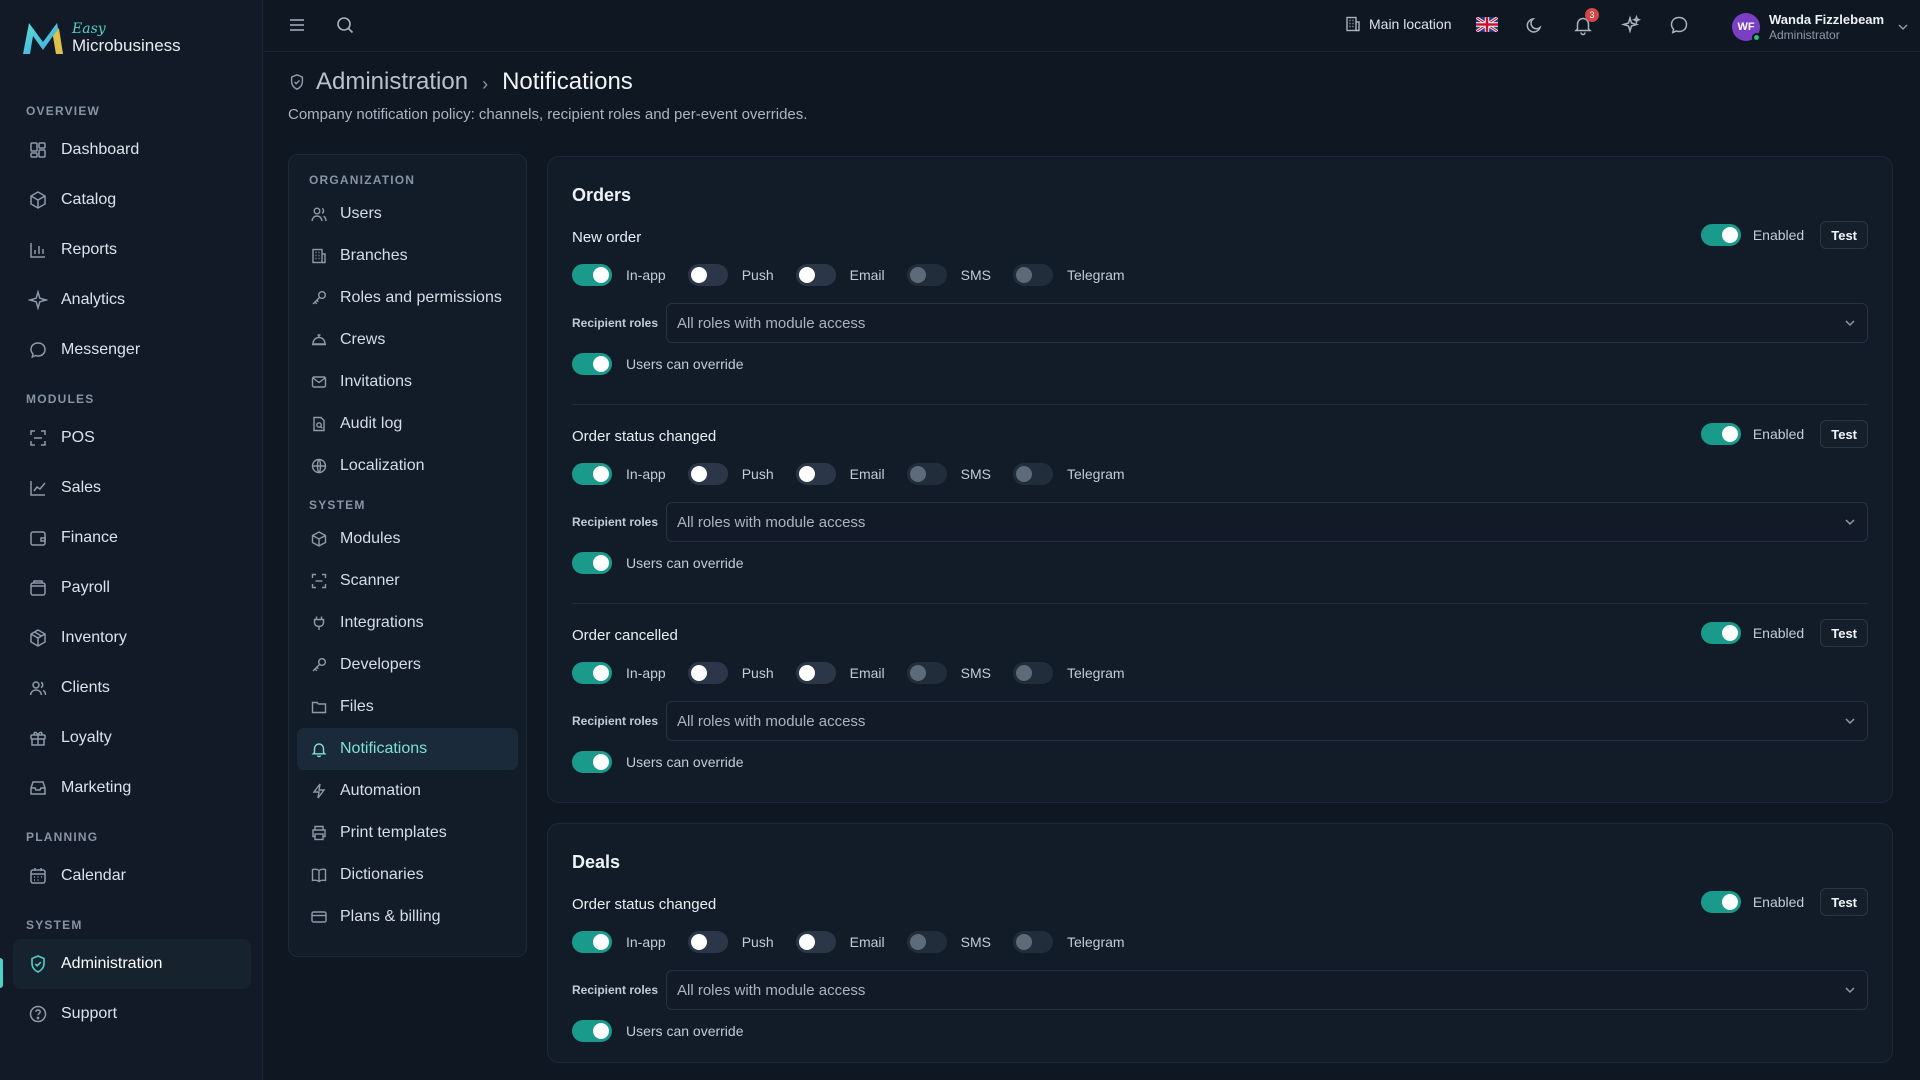 The width and height of the screenshot is (1920, 1080). I want to click on globe-icon, so click(319, 466).